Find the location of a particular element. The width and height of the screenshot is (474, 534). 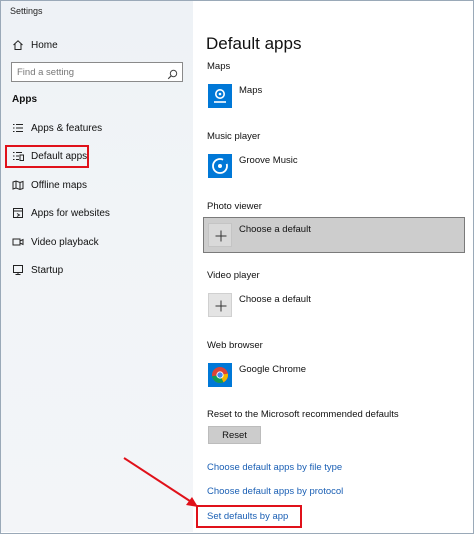

sidebar-item-offline-maps: Offline maps is located at coordinates (49, 185).